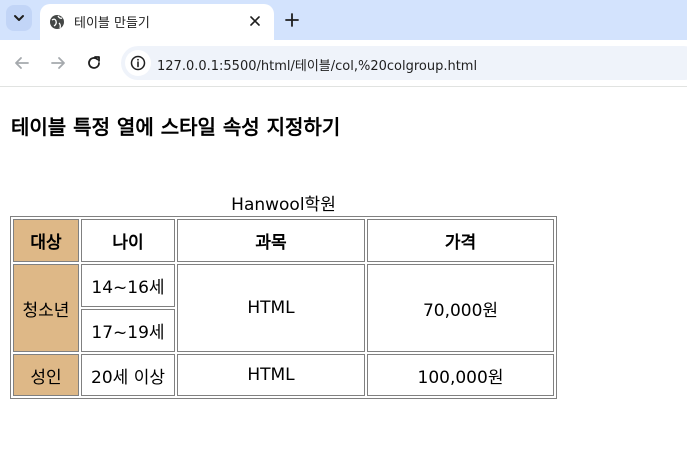  What do you see at coordinates (128, 330) in the screenshot?
I see `cell-youth-age-2: 17~19세` at bounding box center [128, 330].